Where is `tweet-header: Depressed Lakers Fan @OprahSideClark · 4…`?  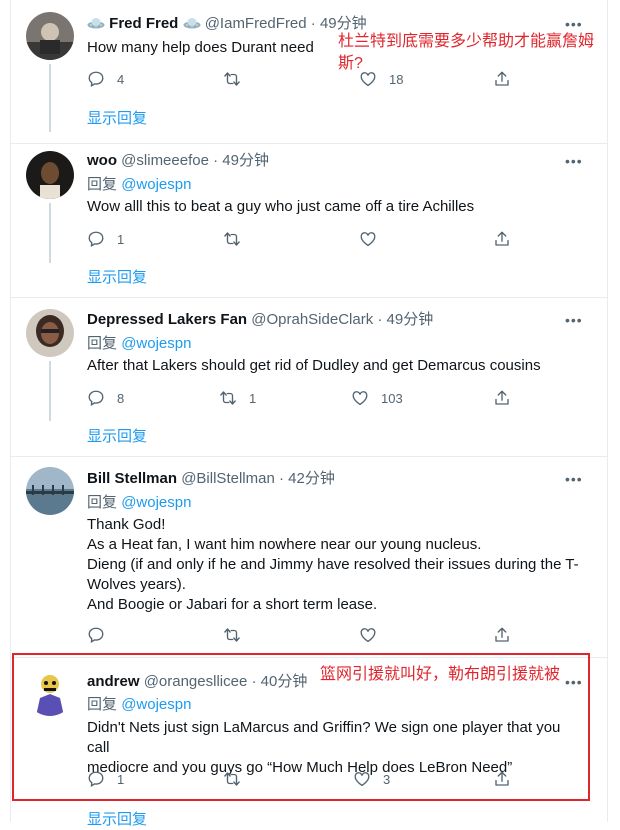
tweet-header: Depressed Lakers Fan @OprahSideClark · 4… is located at coordinates (260, 320).